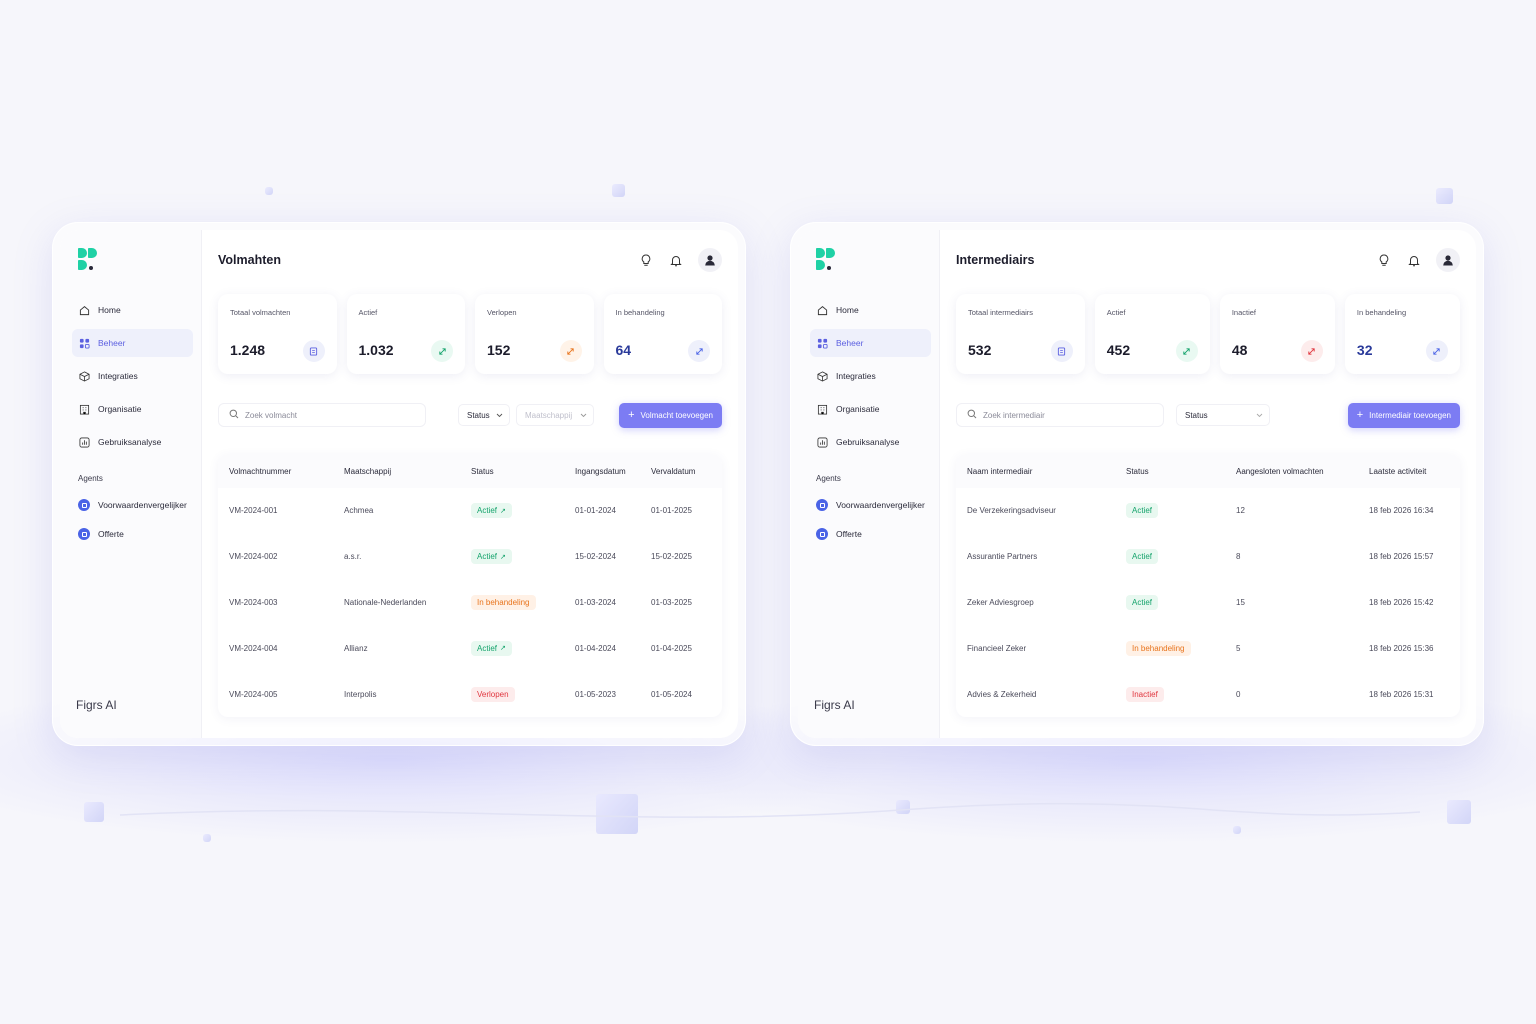  Describe the element at coordinates (1239, 350) in the screenshot. I see `stat-value: 48` at that location.